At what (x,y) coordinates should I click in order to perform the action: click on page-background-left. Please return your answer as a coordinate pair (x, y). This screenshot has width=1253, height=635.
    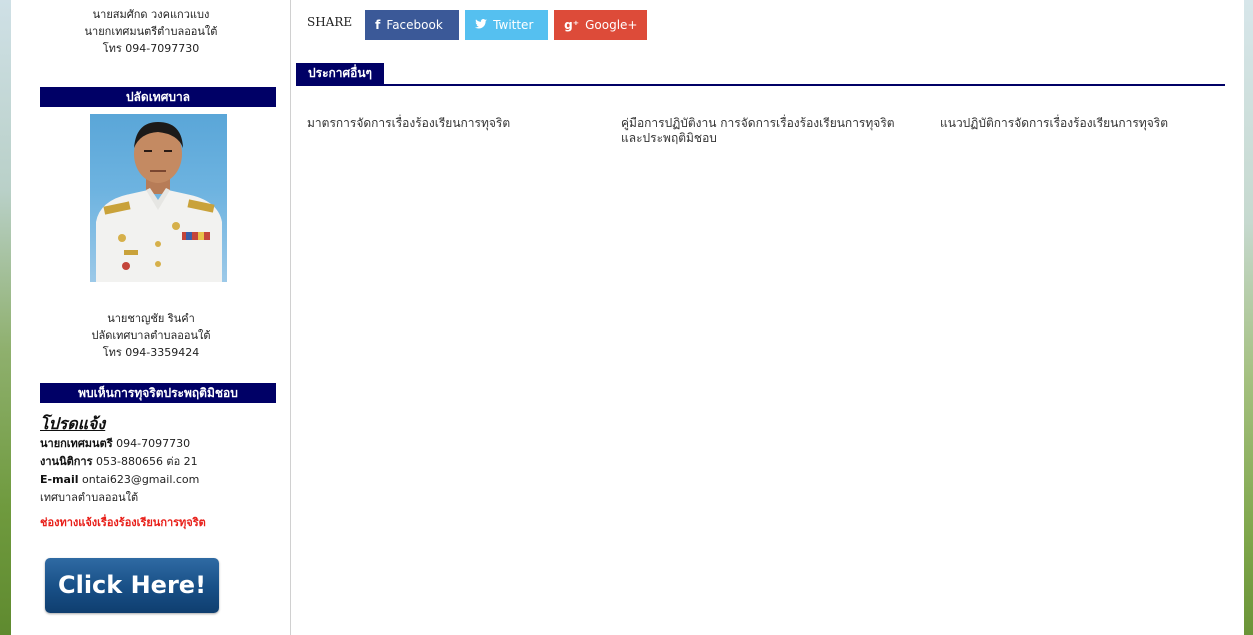
    Looking at the image, I should click on (5, 317).